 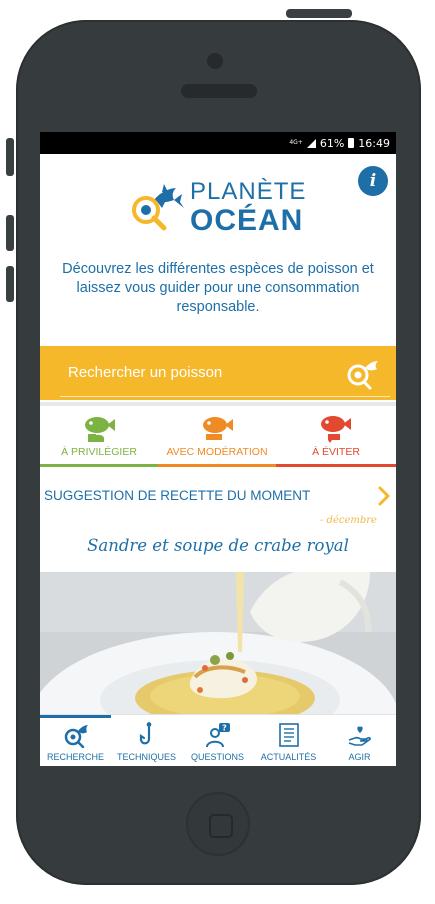 What do you see at coordinates (289, 735) in the screenshot?
I see `news-icon` at bounding box center [289, 735].